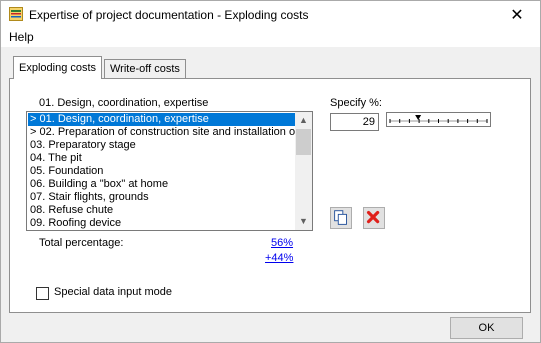 Image resolution: width=541 pixels, height=343 pixels. What do you see at coordinates (16, 14) in the screenshot?
I see `app-icon` at bounding box center [16, 14].